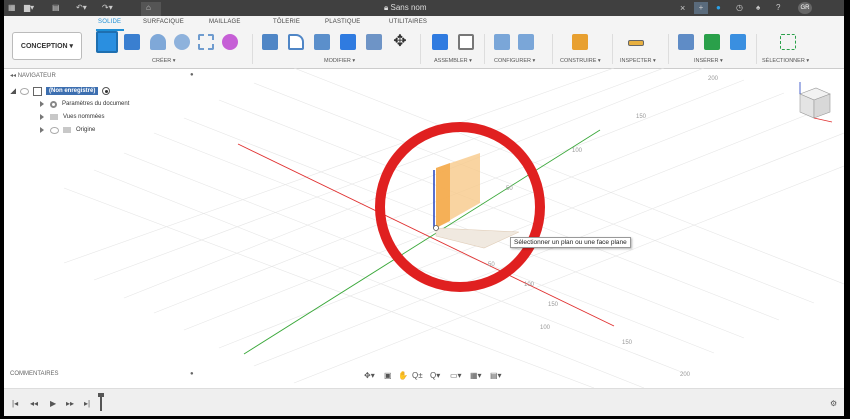  I want to click on parameters-icon, so click(502, 42).